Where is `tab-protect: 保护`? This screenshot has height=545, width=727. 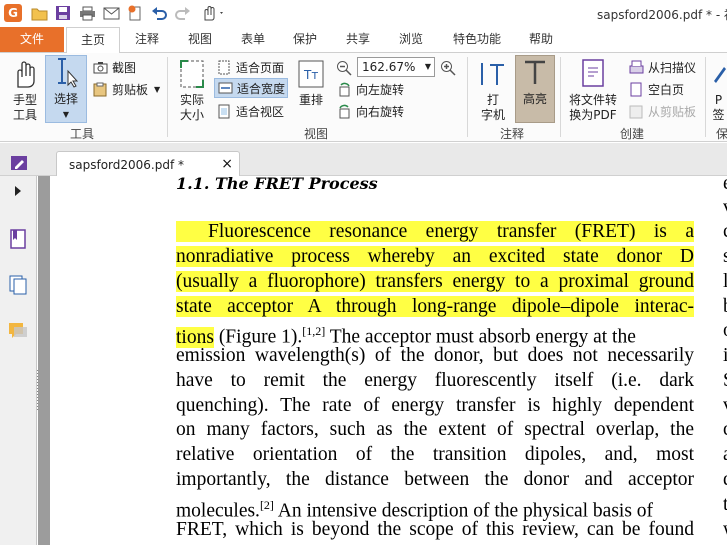
tab-protect: 保护 is located at coordinates (305, 39).